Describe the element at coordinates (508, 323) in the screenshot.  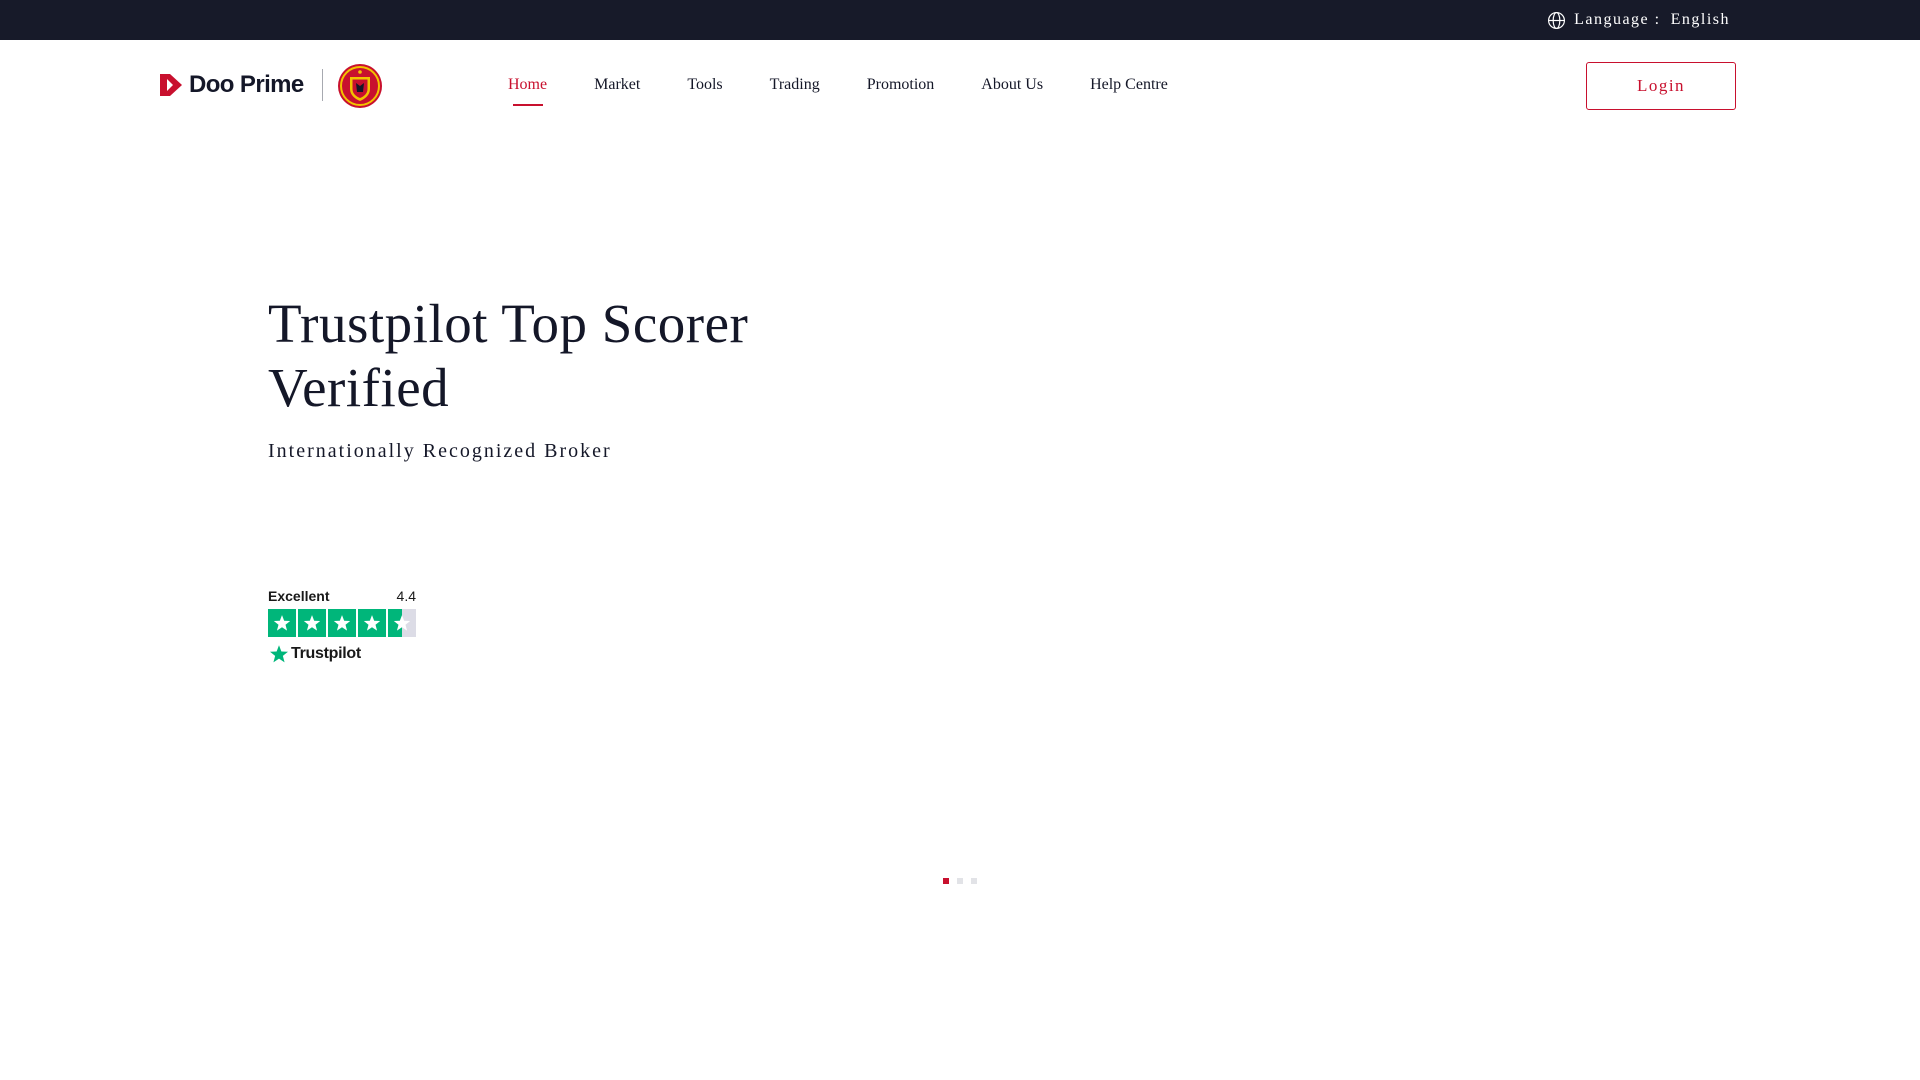
I see `hero-title-line-1: Trustpilot Top Scorer` at that location.